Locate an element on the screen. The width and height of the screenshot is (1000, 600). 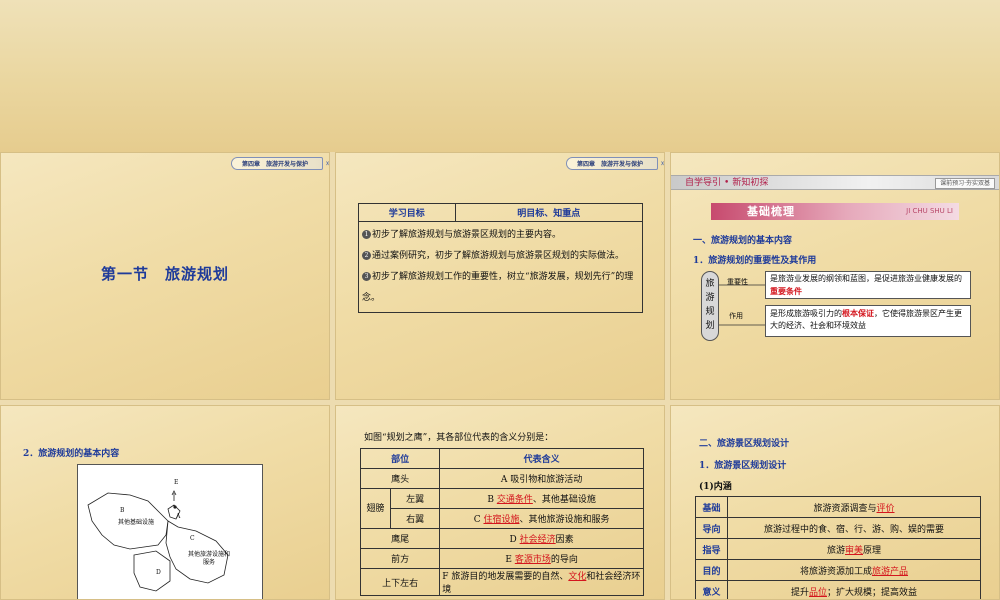
slide-4: 2．旅游规划的基本内容 E B 其他基础设施 A C 其他旅游设施和服务 D F is located at coordinates (165, 502).